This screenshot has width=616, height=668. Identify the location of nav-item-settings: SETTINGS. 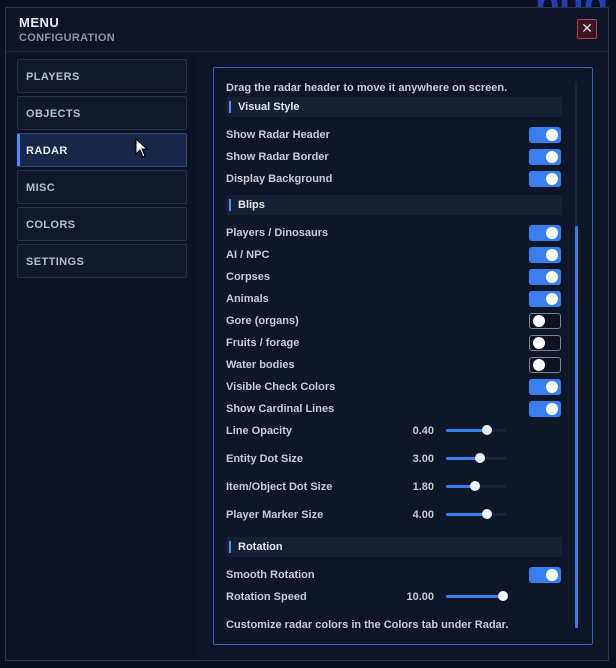
(102, 261).